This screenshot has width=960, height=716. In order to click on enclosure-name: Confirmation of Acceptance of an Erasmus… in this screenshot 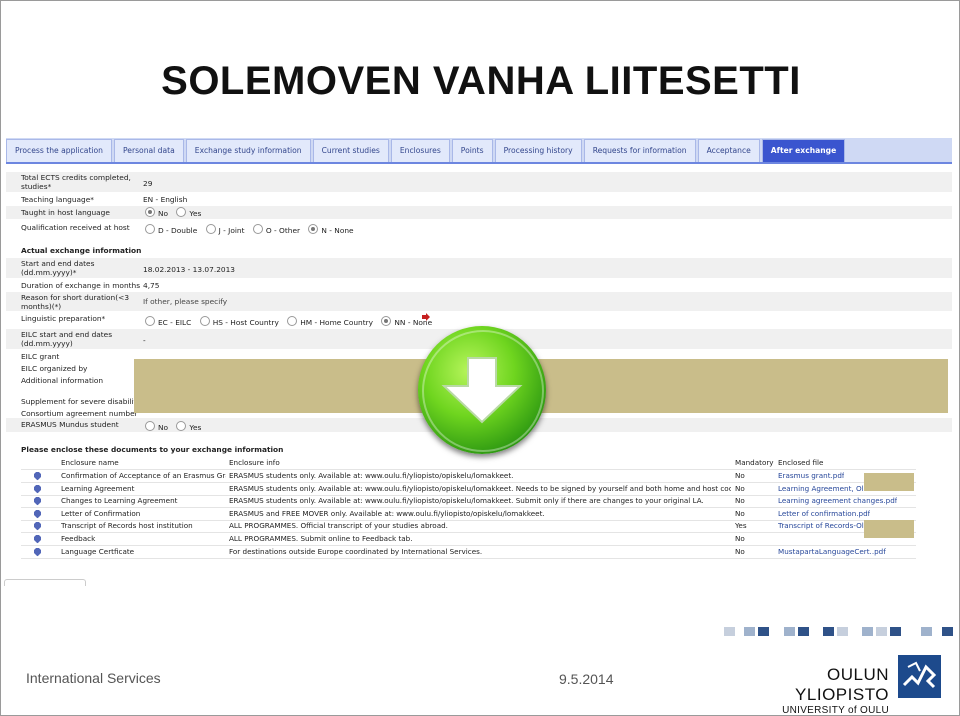, I will do `click(143, 475)`.